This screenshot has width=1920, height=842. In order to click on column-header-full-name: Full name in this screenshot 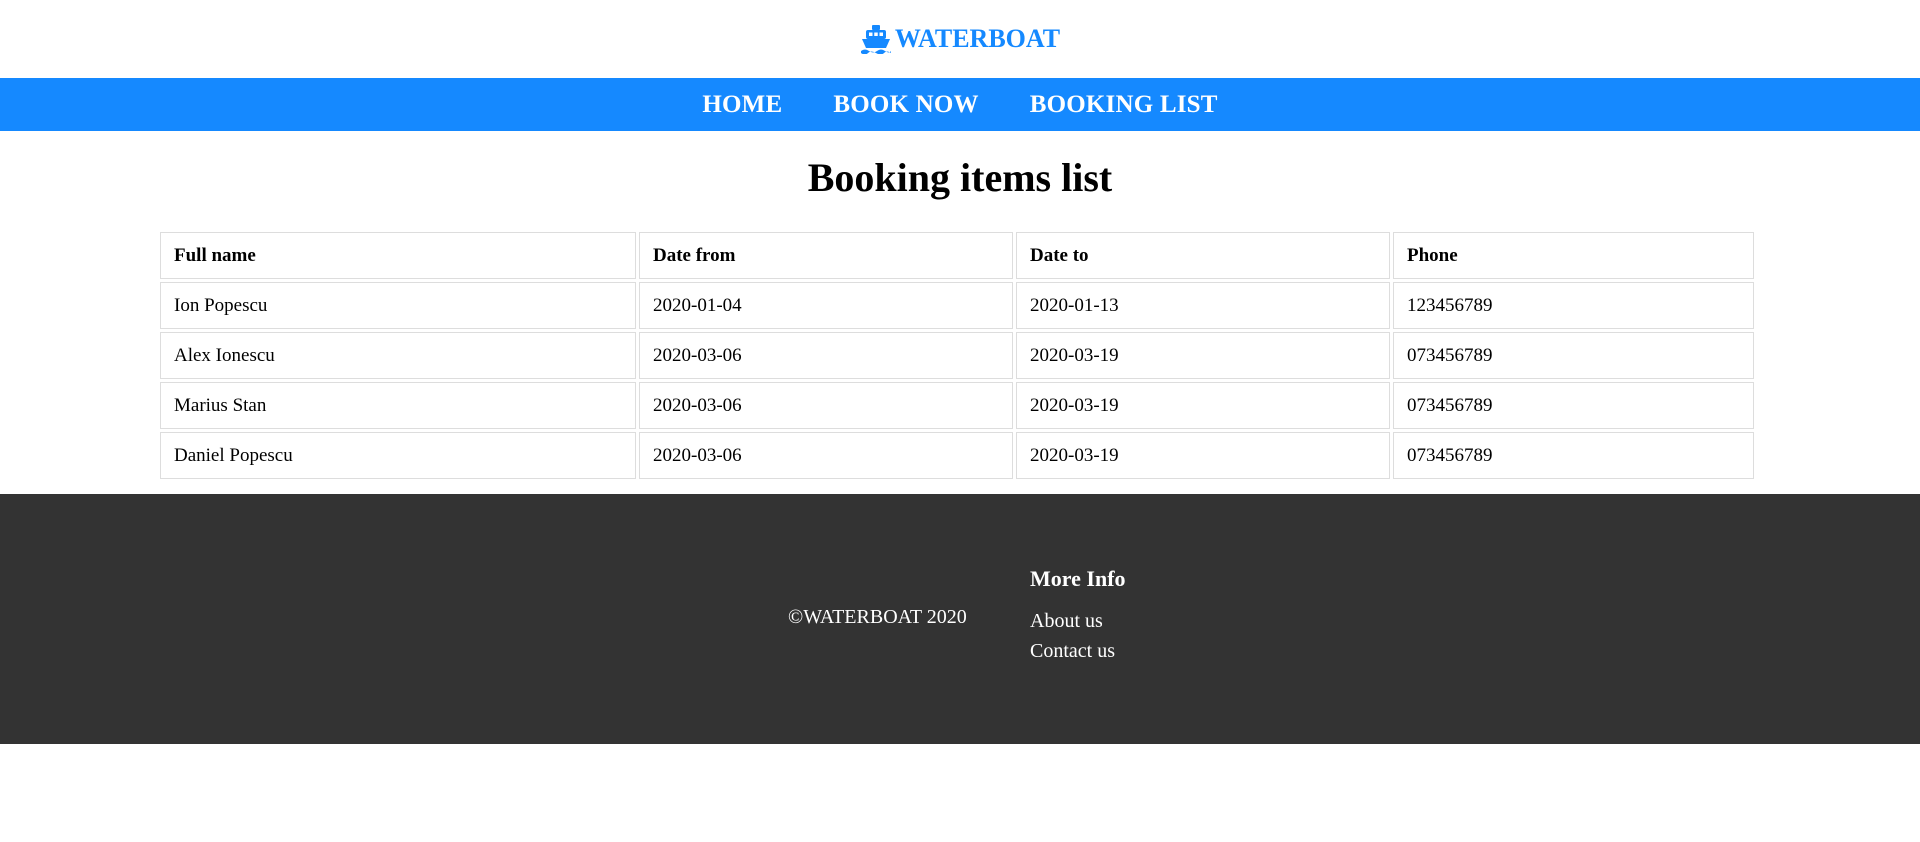, I will do `click(398, 255)`.